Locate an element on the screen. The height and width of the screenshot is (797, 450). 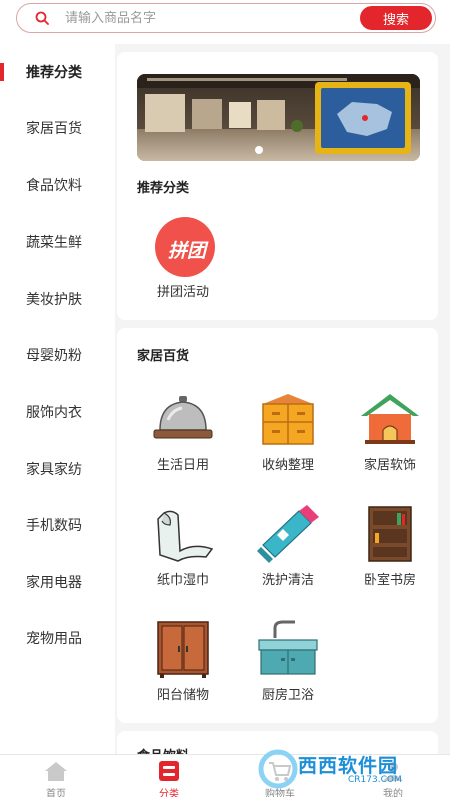
sidebar-item-home: 家居百货 is located at coordinates (57, 128).